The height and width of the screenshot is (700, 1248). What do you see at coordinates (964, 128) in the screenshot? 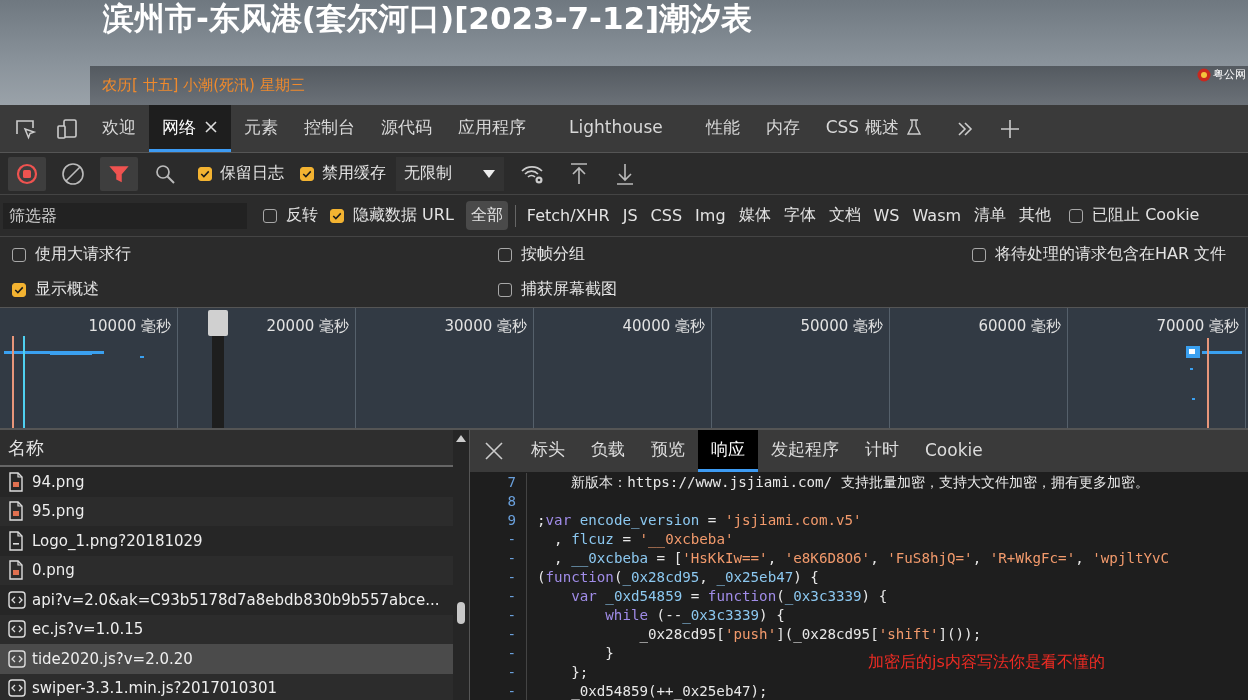
I see `more-tabs-icon` at bounding box center [964, 128].